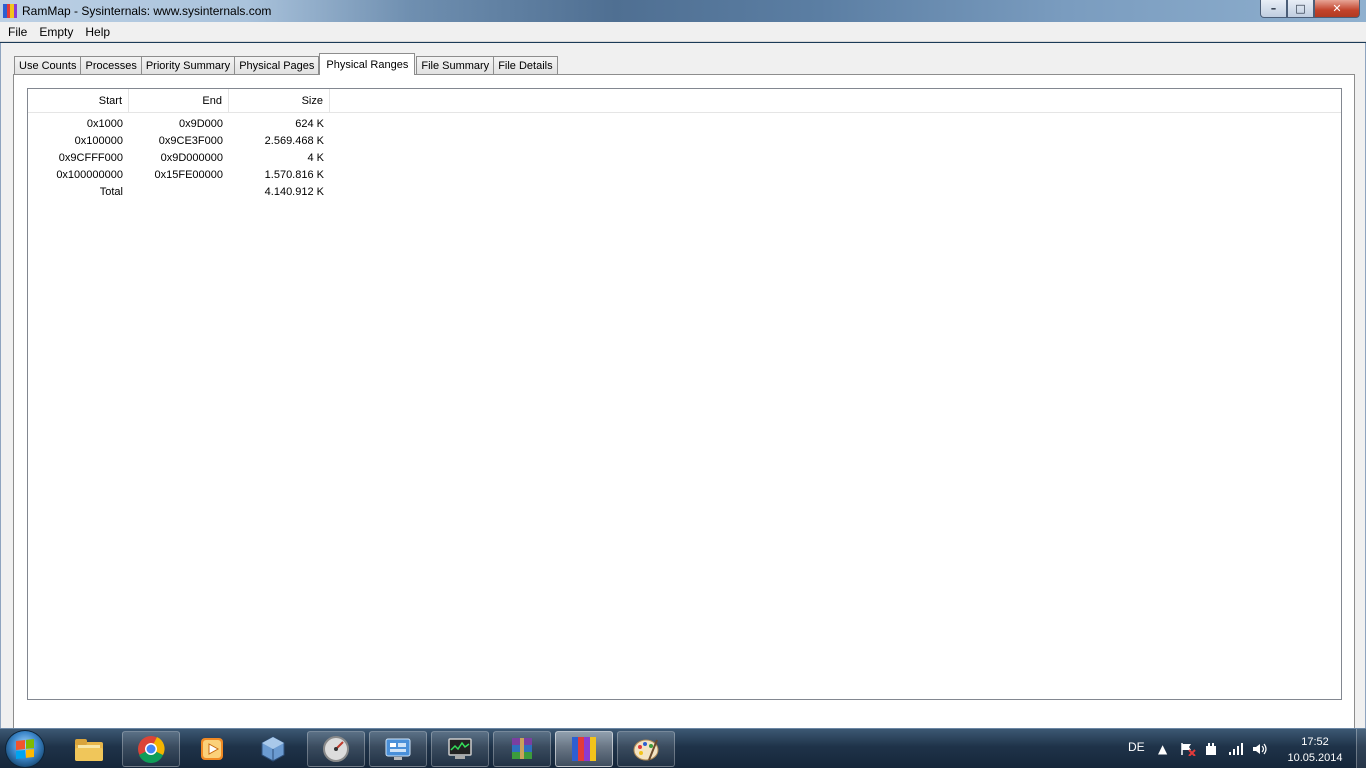  What do you see at coordinates (56, 32) in the screenshot?
I see `menu-empty: Empty` at bounding box center [56, 32].